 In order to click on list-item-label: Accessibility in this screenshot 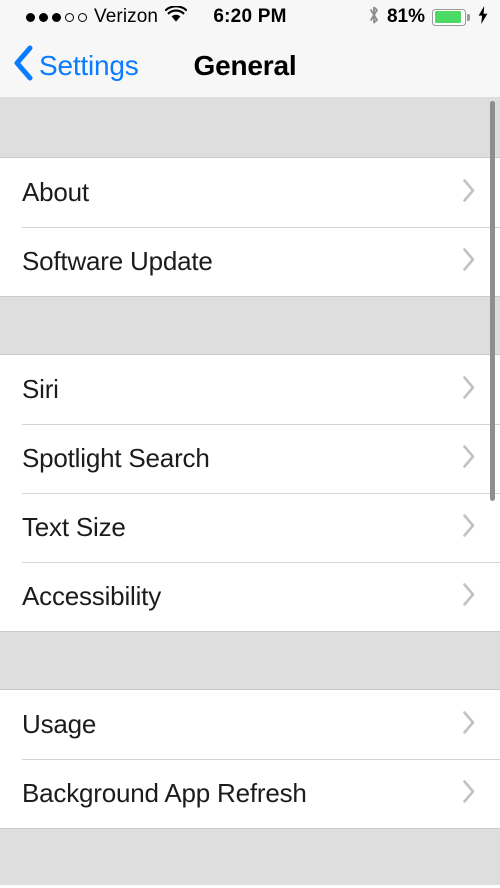, I will do `click(91, 596)`.